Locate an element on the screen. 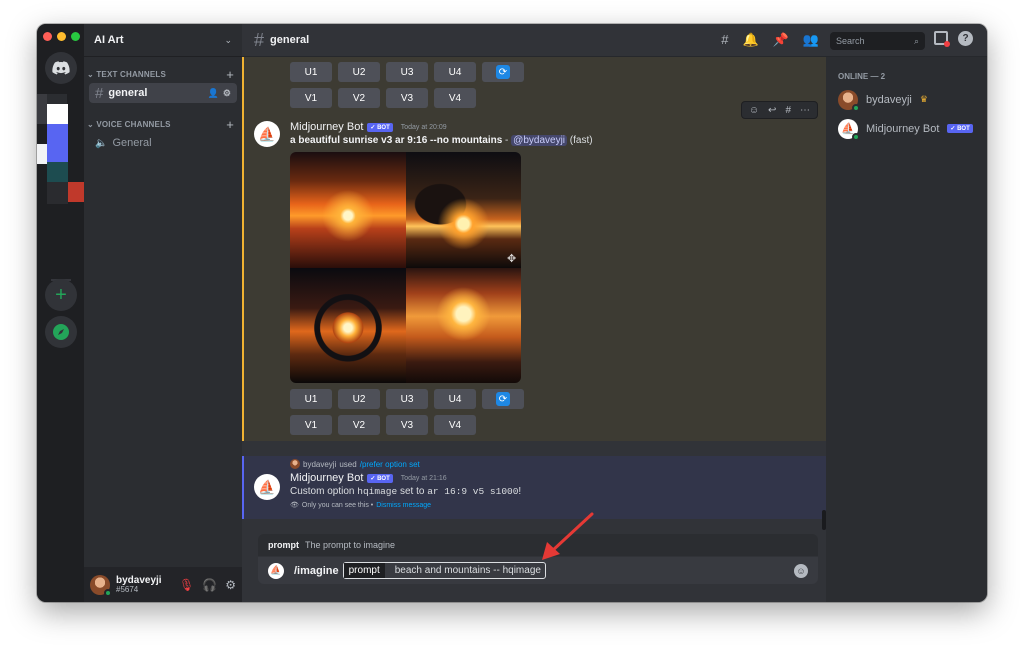 The width and height of the screenshot is (1024, 651). reply-command: /prefer option set is located at coordinates (390, 464).